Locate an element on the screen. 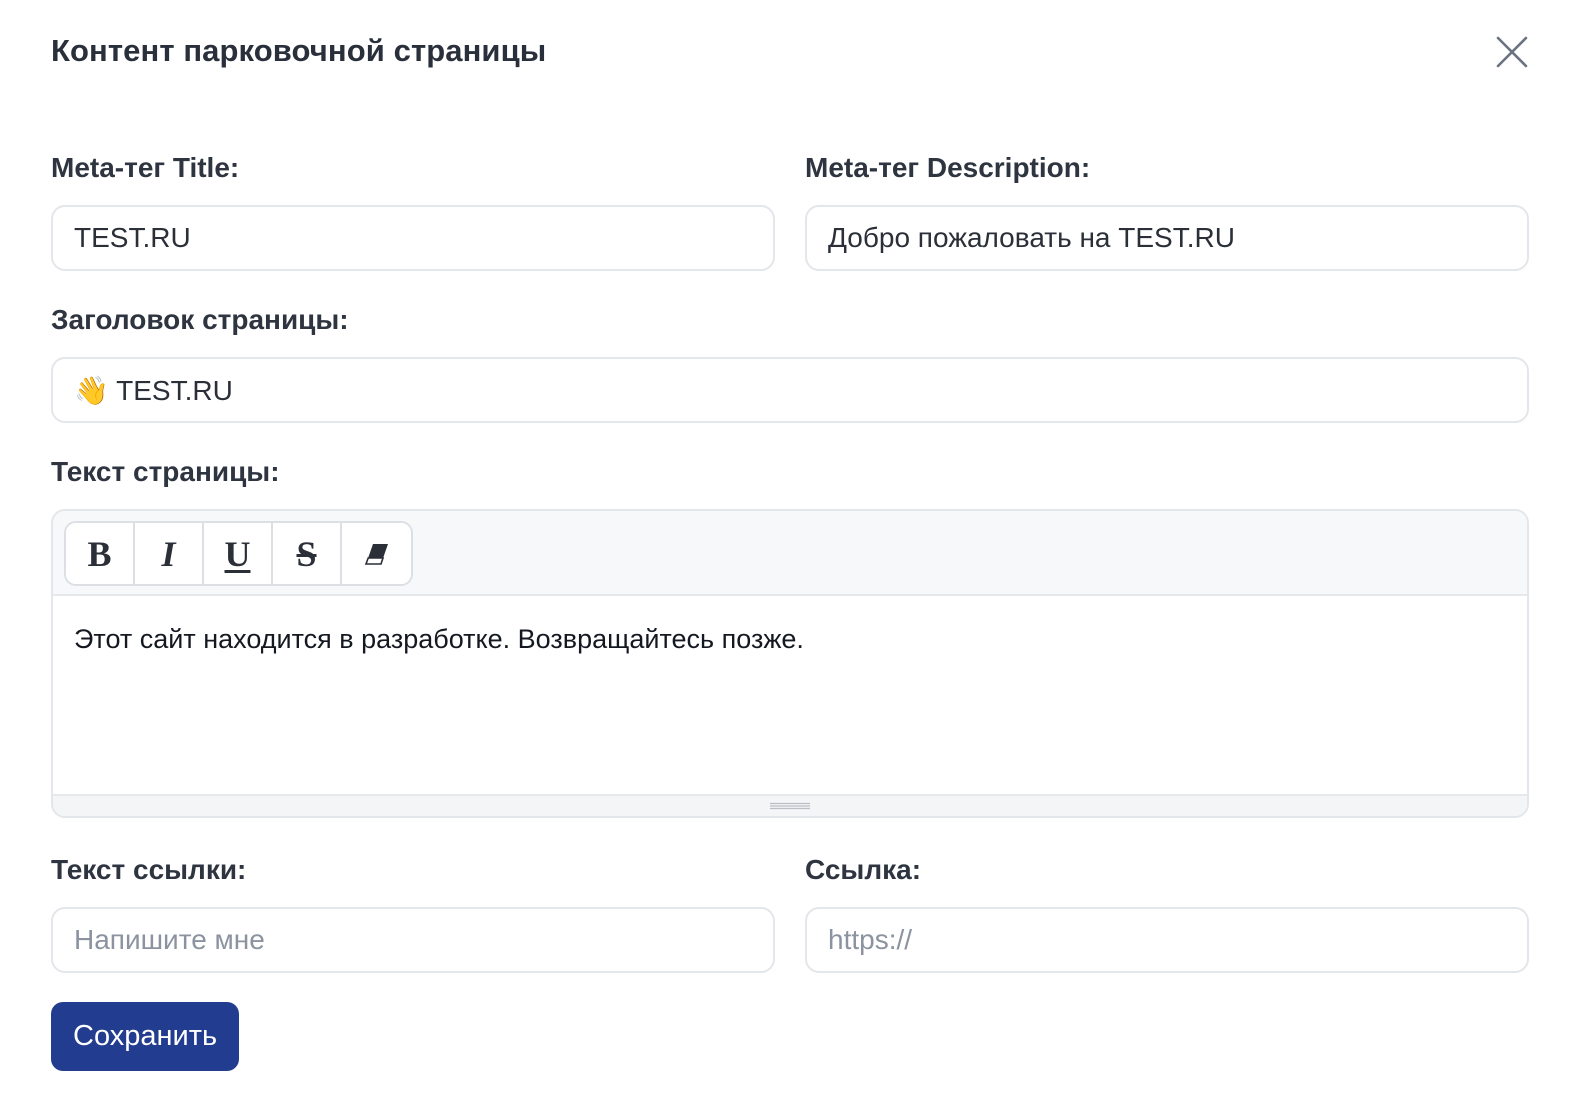 Image resolution: width=1580 pixels, height=1120 pixels. format-button-group: B I U S is located at coordinates (238, 553).